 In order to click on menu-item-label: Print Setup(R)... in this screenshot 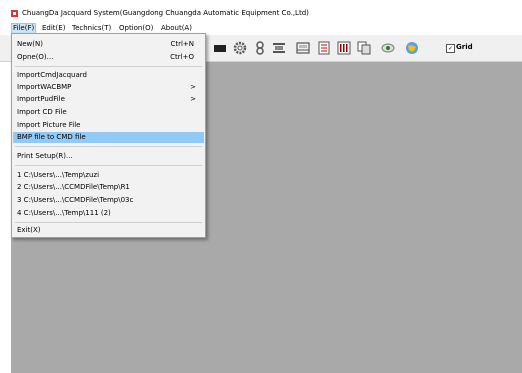, I will do `click(45, 156)`.